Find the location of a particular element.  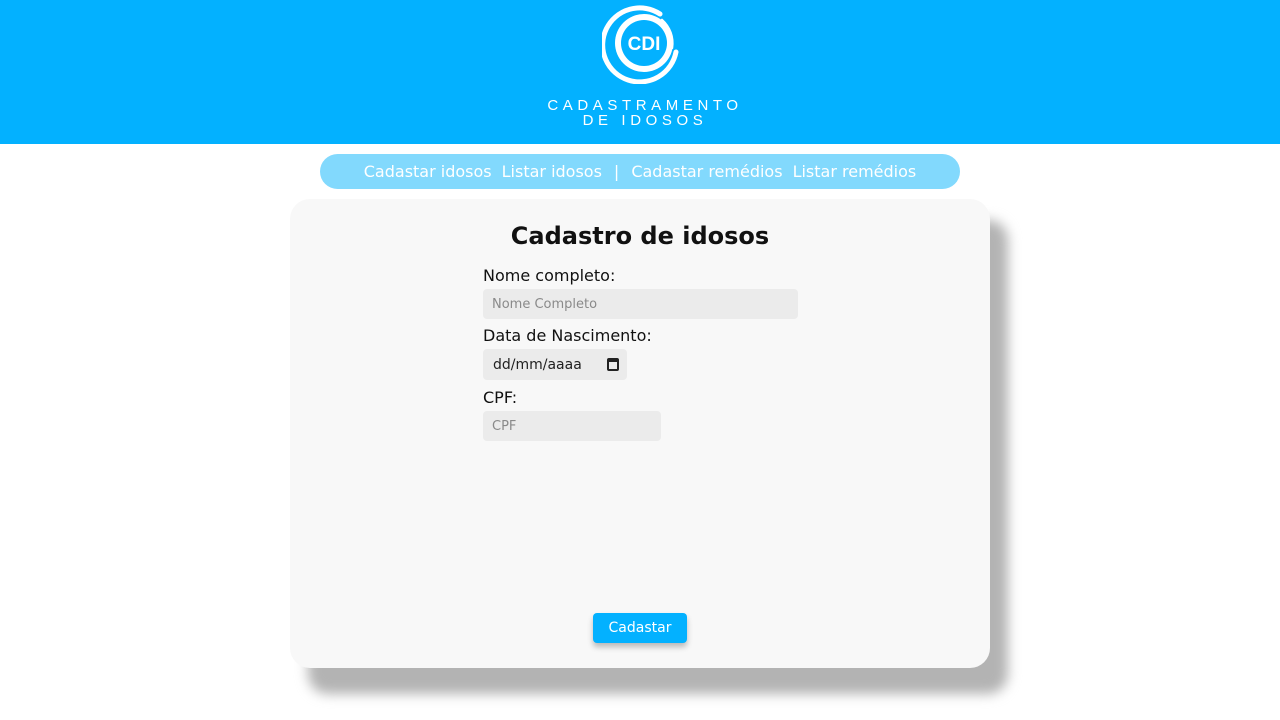

birthdate-input: dd/mm/aaaa is located at coordinates (555, 364).